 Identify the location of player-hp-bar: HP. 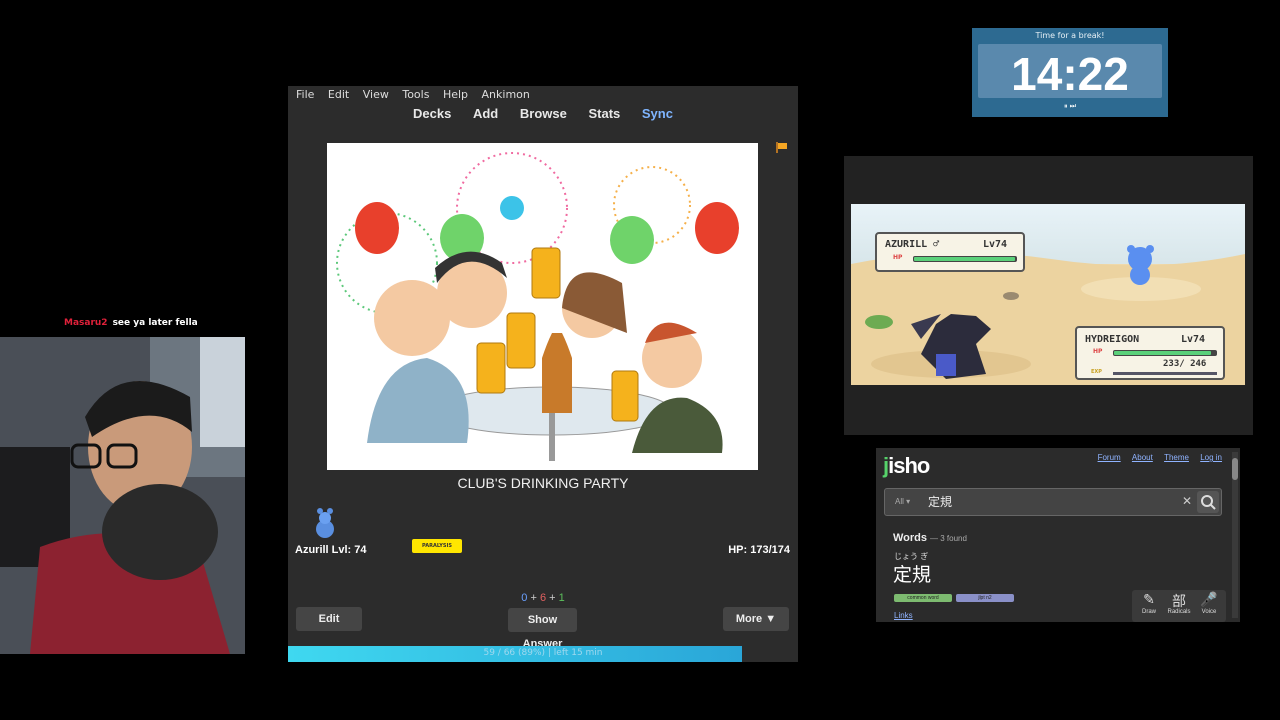
(1155, 352).